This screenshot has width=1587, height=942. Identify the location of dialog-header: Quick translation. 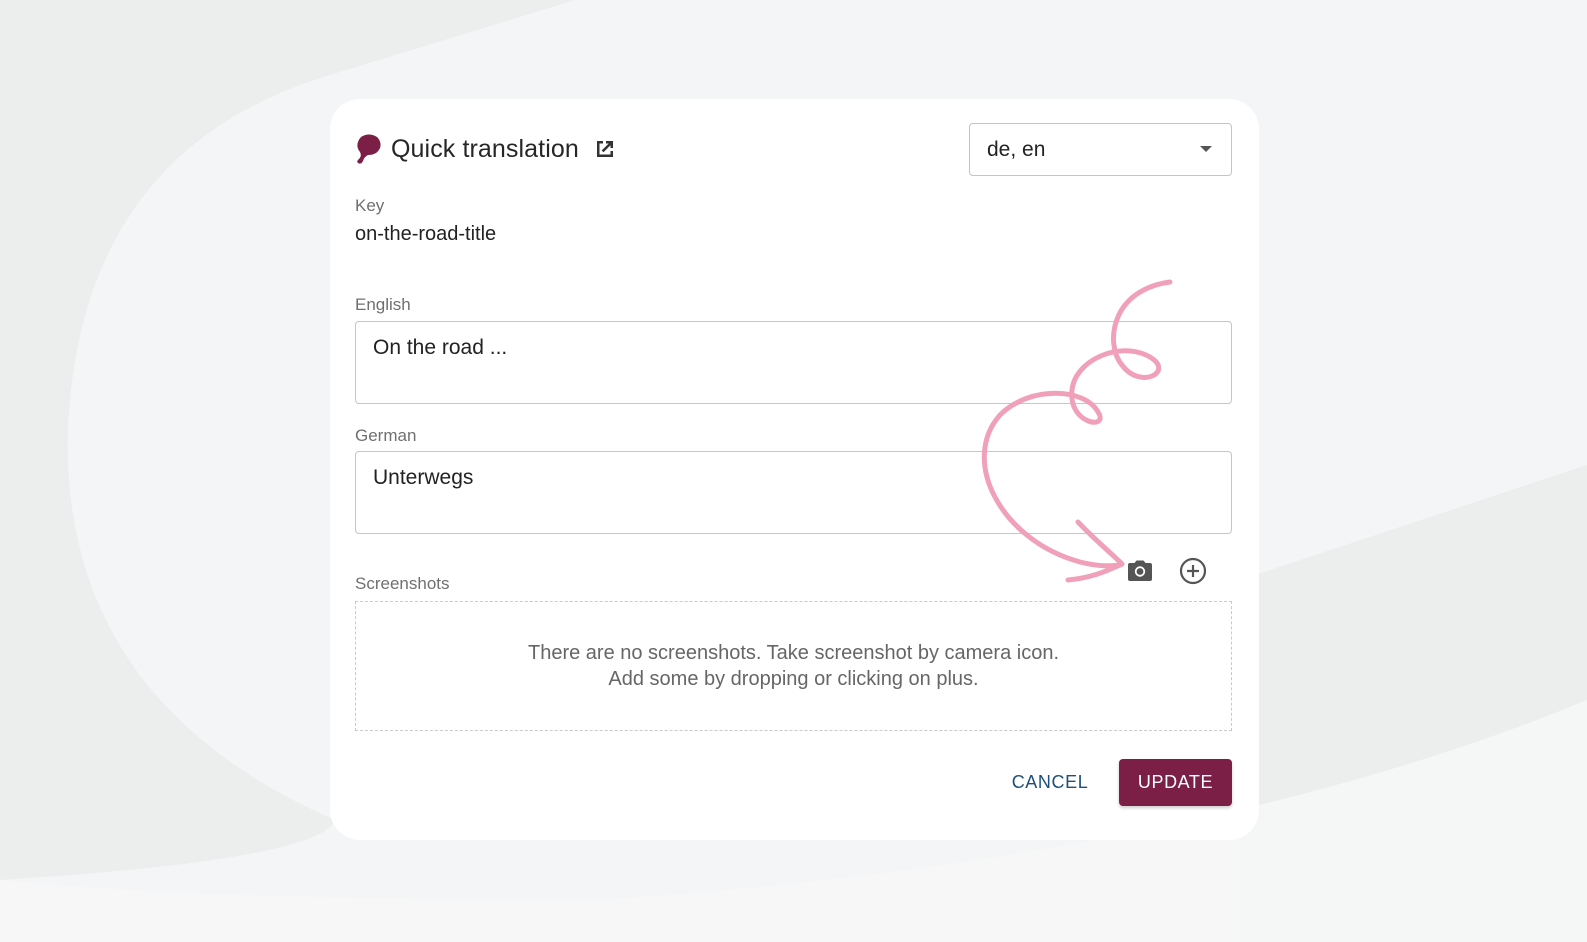
(486, 149).